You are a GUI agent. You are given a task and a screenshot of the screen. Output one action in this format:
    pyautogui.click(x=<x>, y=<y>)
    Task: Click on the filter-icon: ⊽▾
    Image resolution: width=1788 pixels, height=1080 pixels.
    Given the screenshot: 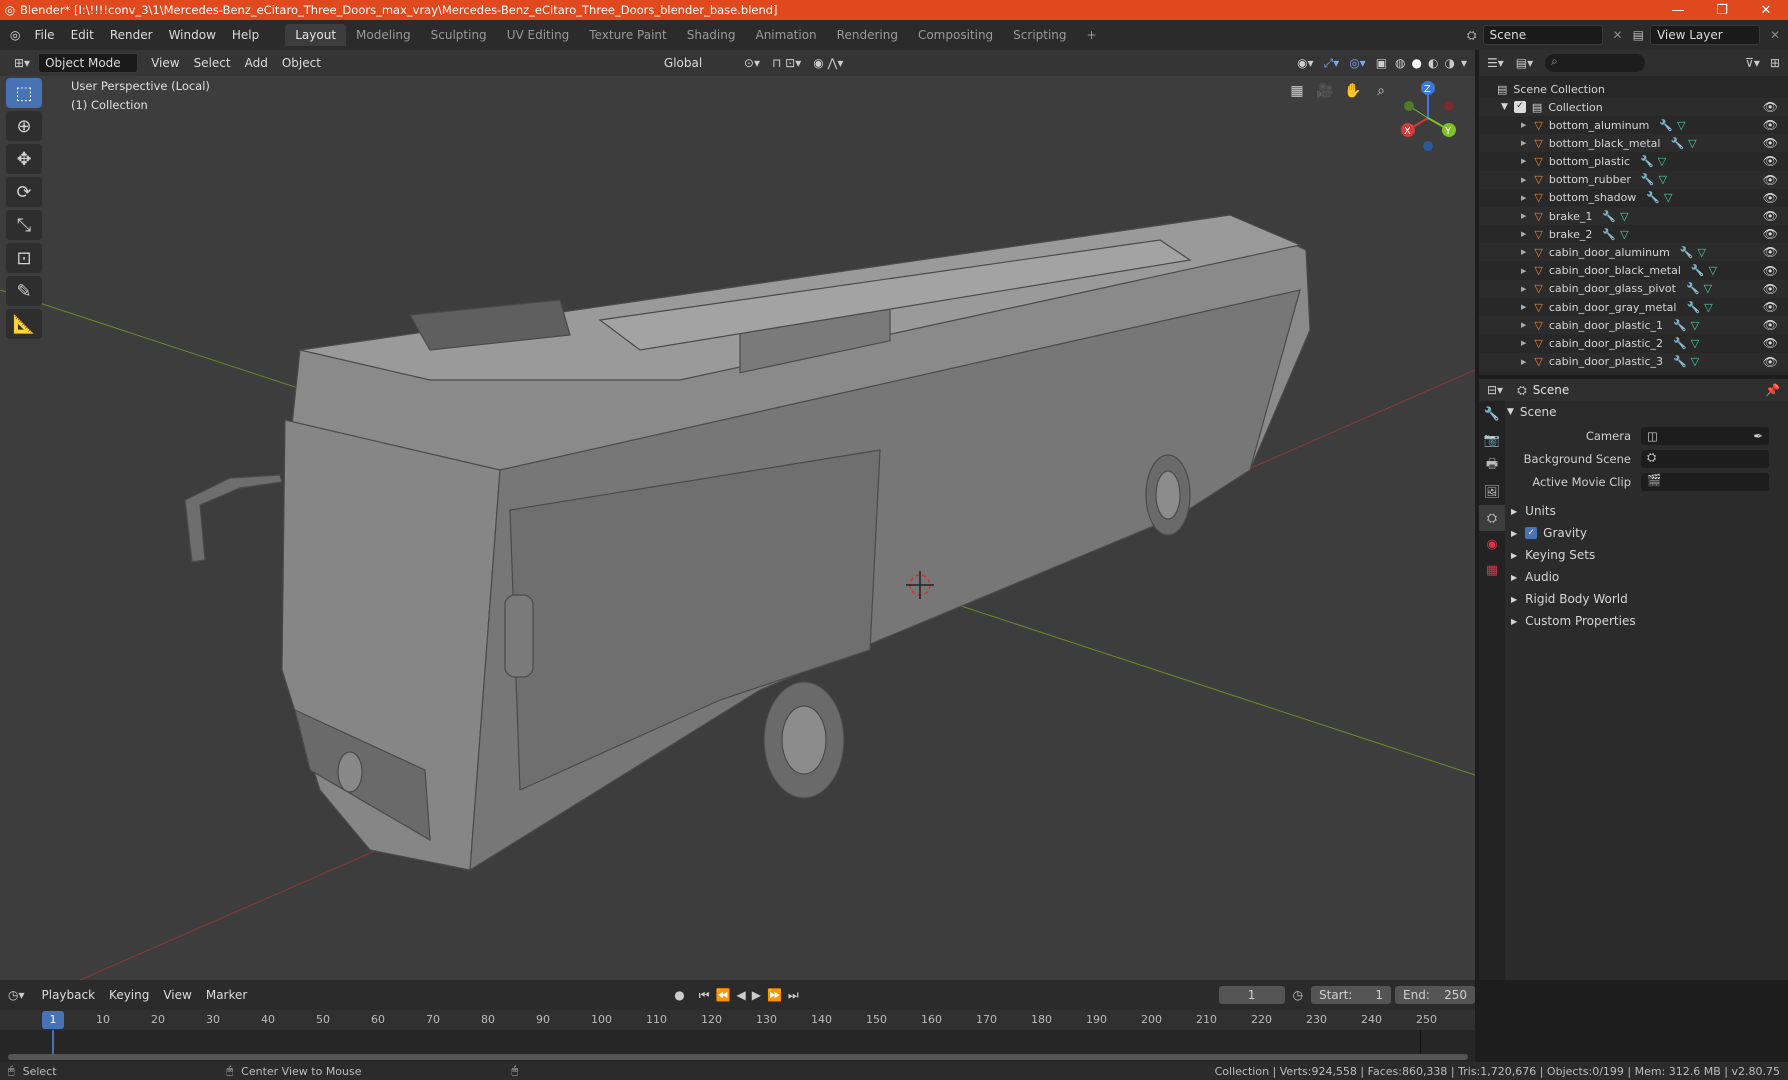 What is the action you would take?
    pyautogui.click(x=1752, y=63)
    